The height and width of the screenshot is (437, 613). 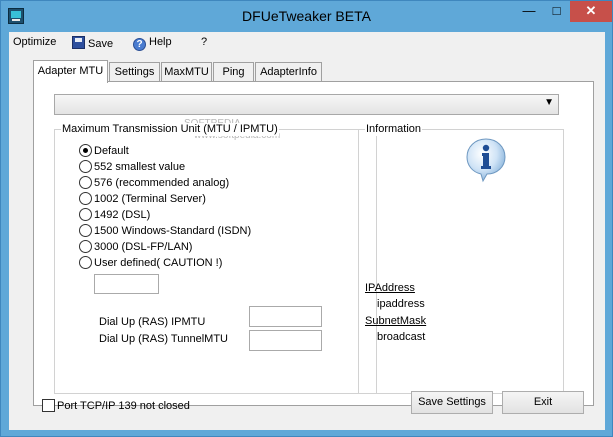 I want to click on mtu-option-1492: 1492 (DSL), so click(x=114, y=215).